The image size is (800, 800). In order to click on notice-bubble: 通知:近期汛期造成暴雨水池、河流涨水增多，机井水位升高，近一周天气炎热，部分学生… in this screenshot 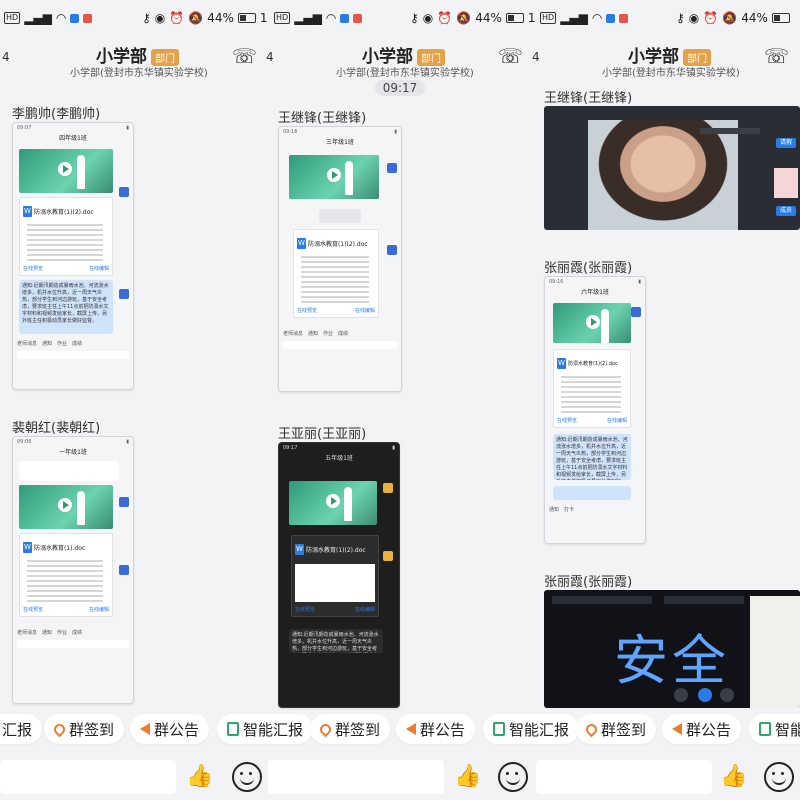, I will do `click(592, 457)`.